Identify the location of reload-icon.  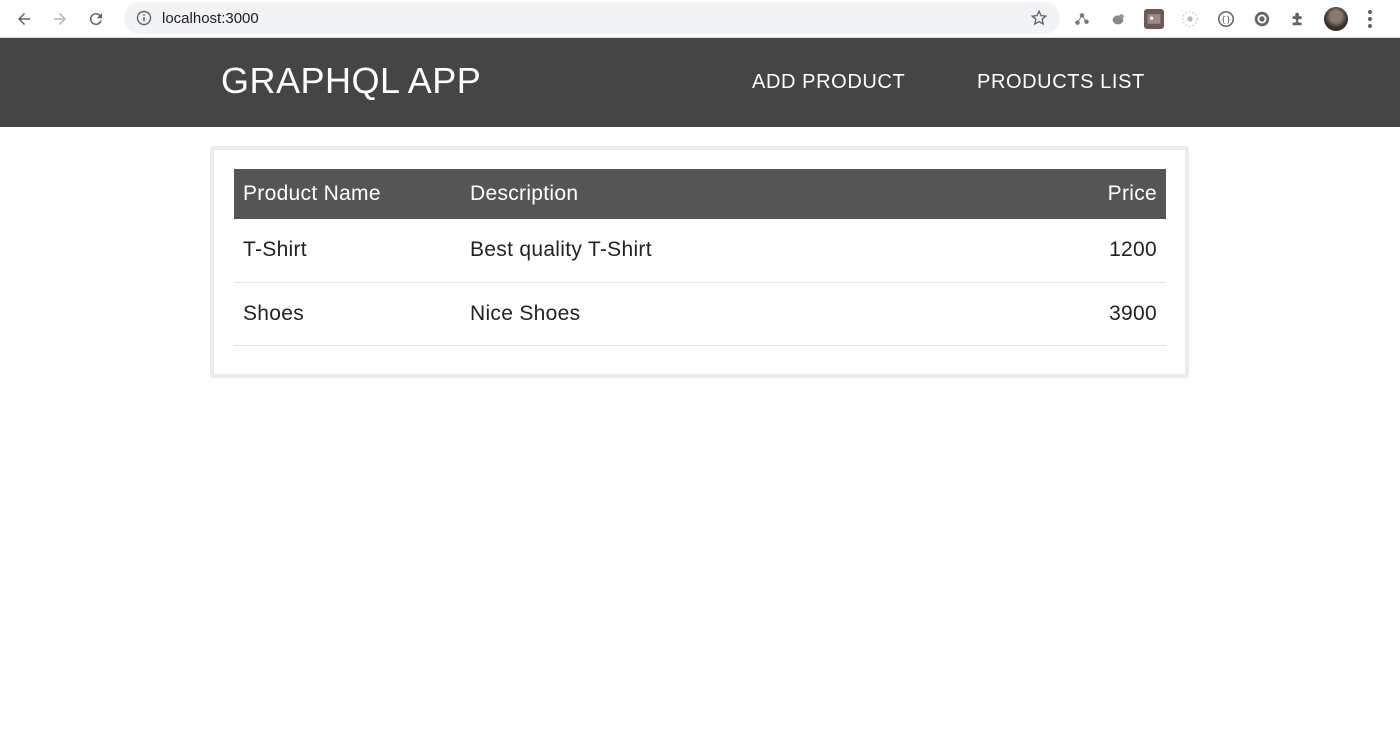
(96, 19).